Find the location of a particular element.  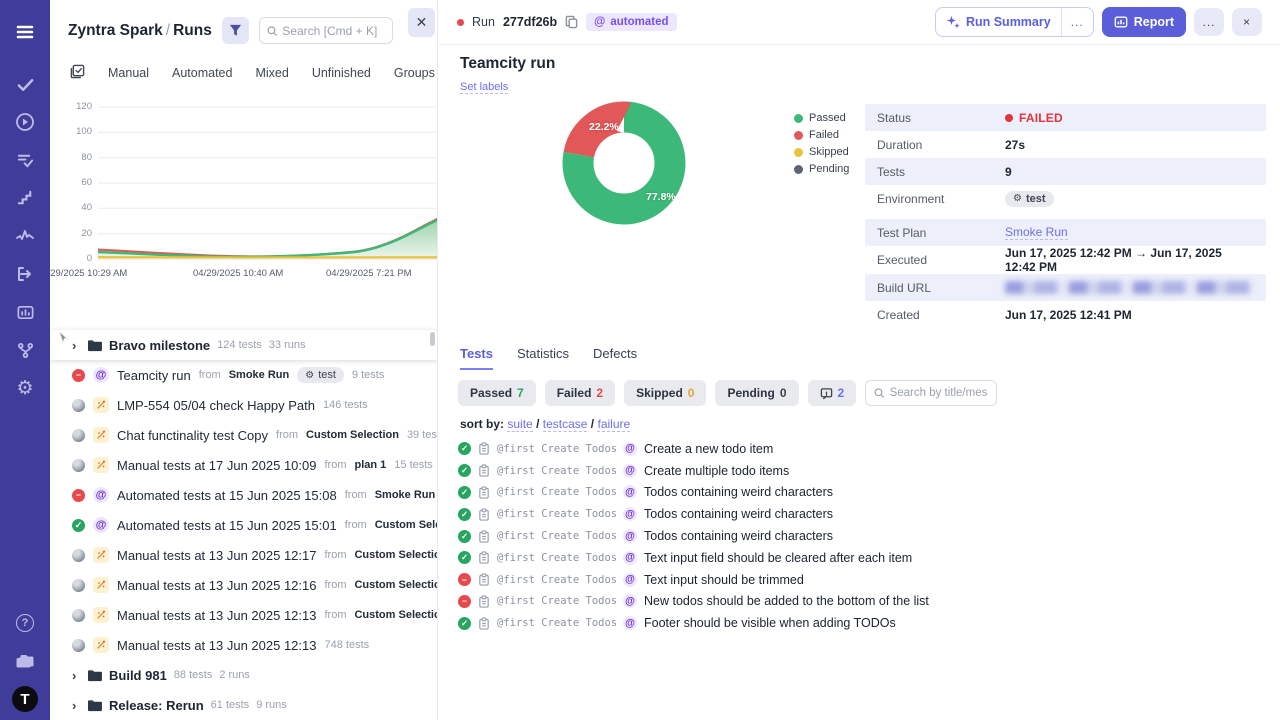

field-tests: Tests 9 is located at coordinates (1065, 171).